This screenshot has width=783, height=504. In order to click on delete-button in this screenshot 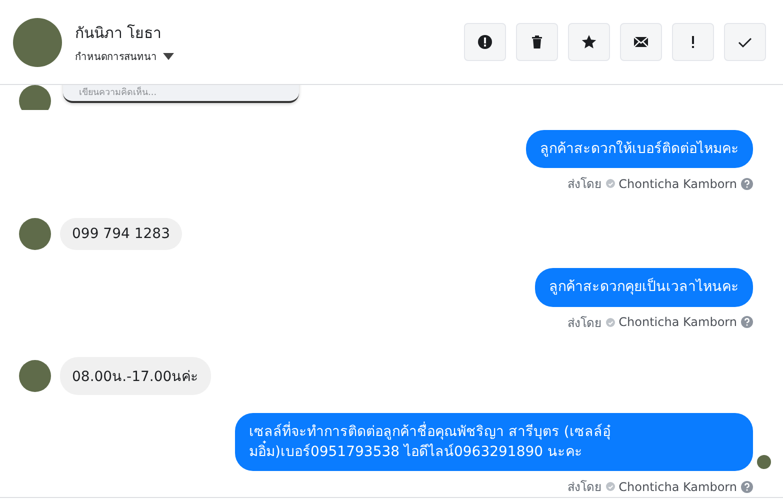, I will do `click(537, 42)`.